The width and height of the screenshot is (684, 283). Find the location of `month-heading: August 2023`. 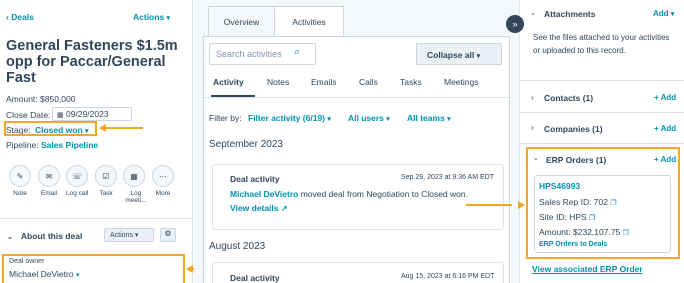

month-heading: August 2023 is located at coordinates (237, 246).